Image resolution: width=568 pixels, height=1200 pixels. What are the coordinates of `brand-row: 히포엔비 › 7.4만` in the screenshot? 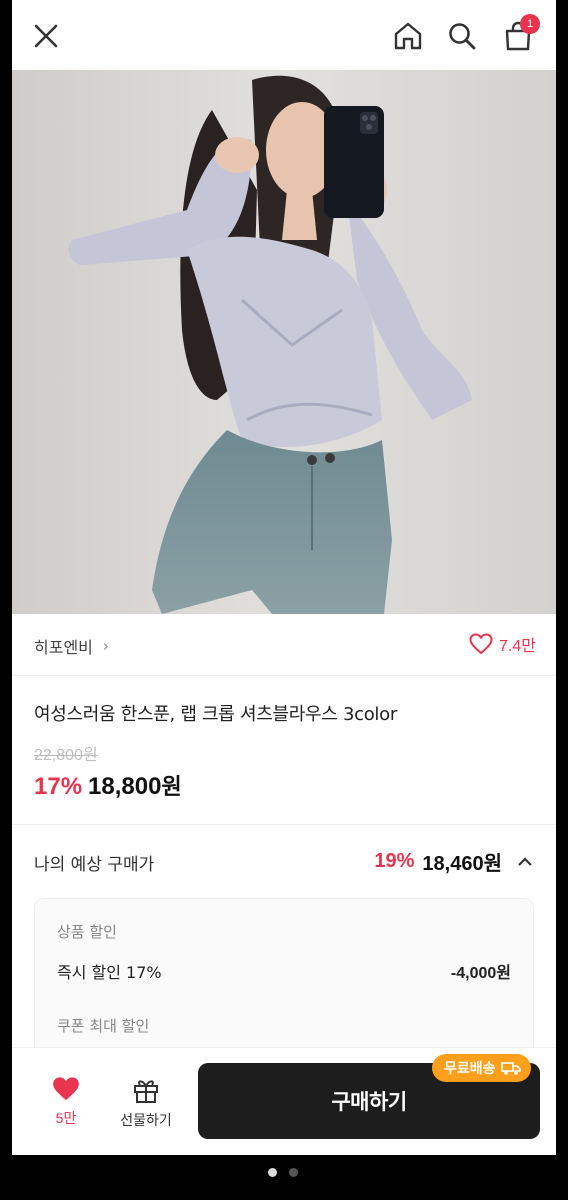 It's located at (284, 645).